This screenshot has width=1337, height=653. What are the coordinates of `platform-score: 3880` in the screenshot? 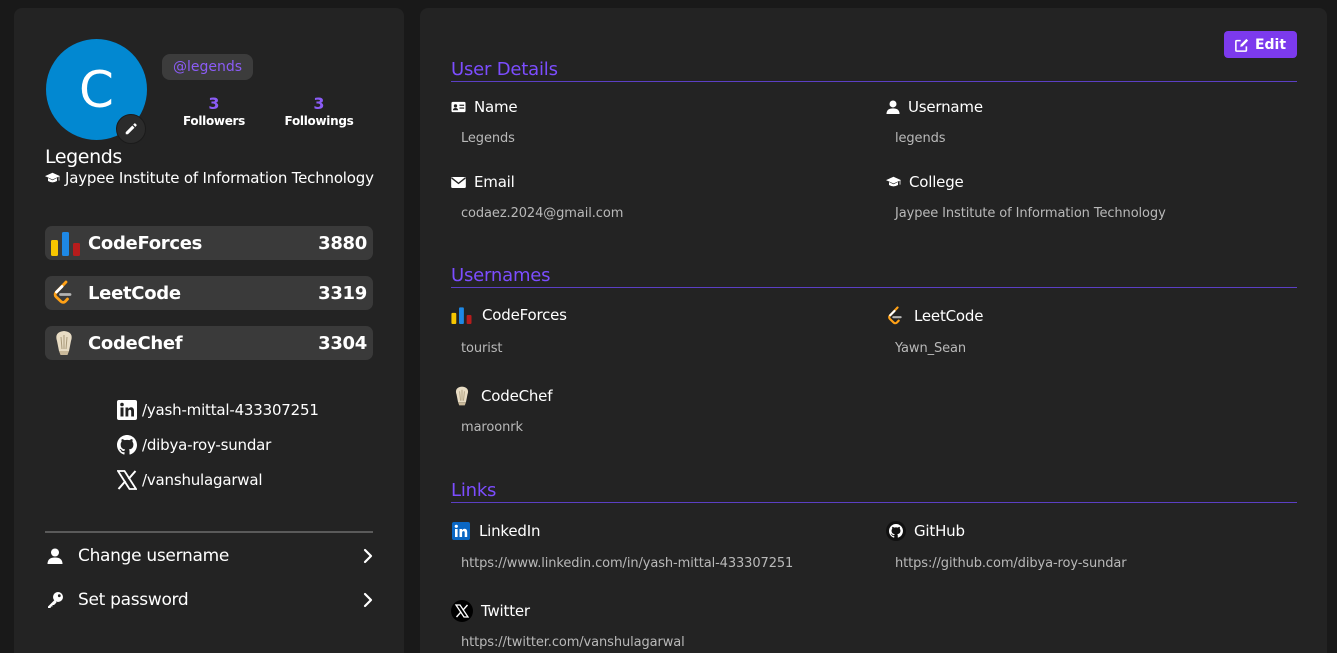 It's located at (342, 243).